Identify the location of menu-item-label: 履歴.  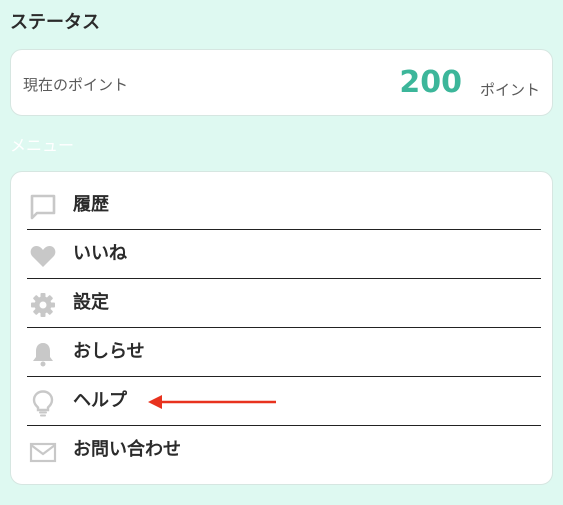
(91, 204).